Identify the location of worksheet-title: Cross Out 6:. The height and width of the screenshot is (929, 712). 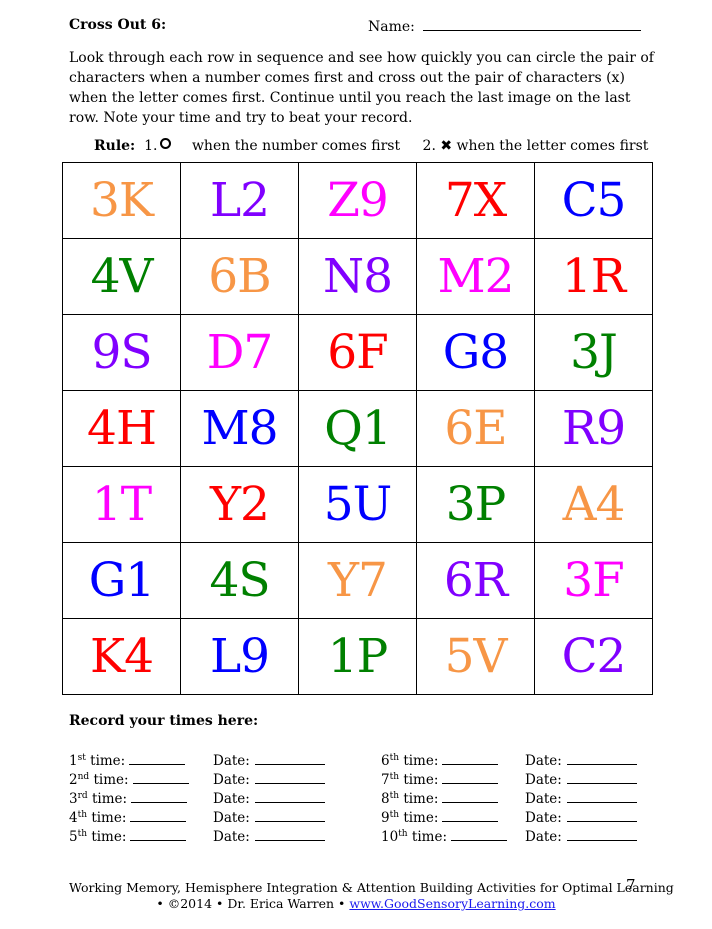
(118, 25).